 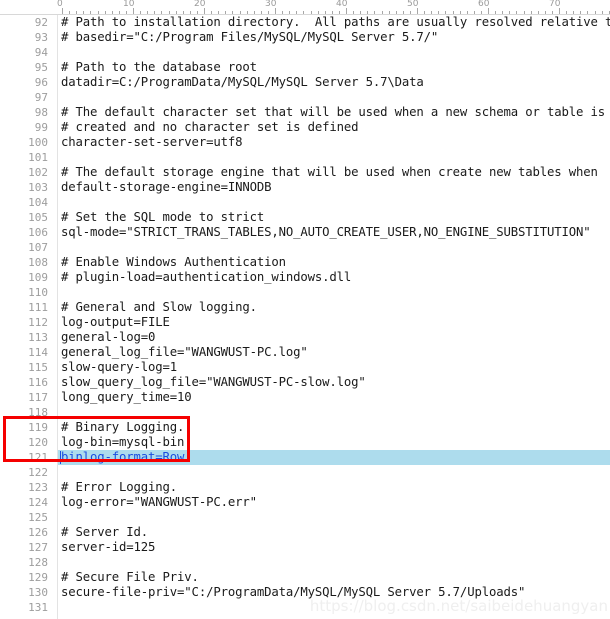 I want to click on code-line: 114 general_log_file="WANGWUST-PC.log", so click(x=305, y=352).